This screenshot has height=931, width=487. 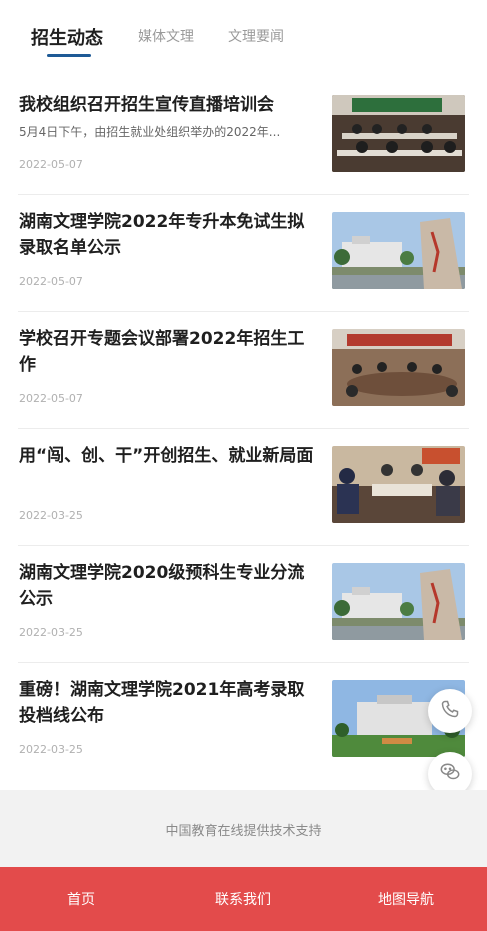 I want to click on meeting-room-photo, so click(x=398, y=133).